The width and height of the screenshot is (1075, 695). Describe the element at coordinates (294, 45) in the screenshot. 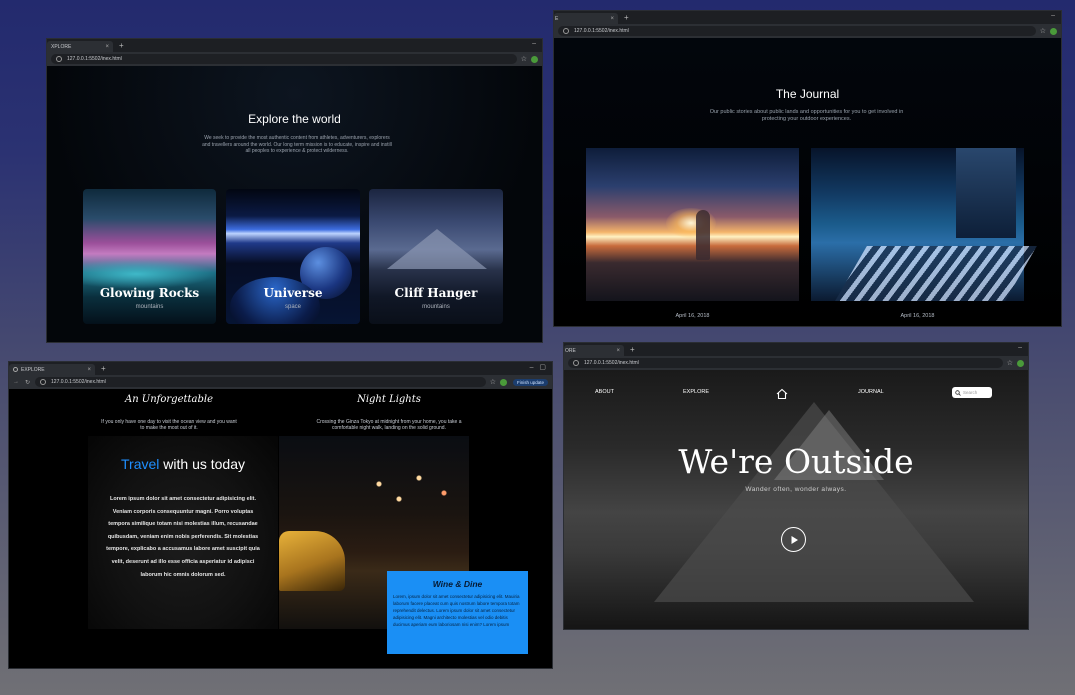

I see `tab-bar: XPLORE × + –` at that location.